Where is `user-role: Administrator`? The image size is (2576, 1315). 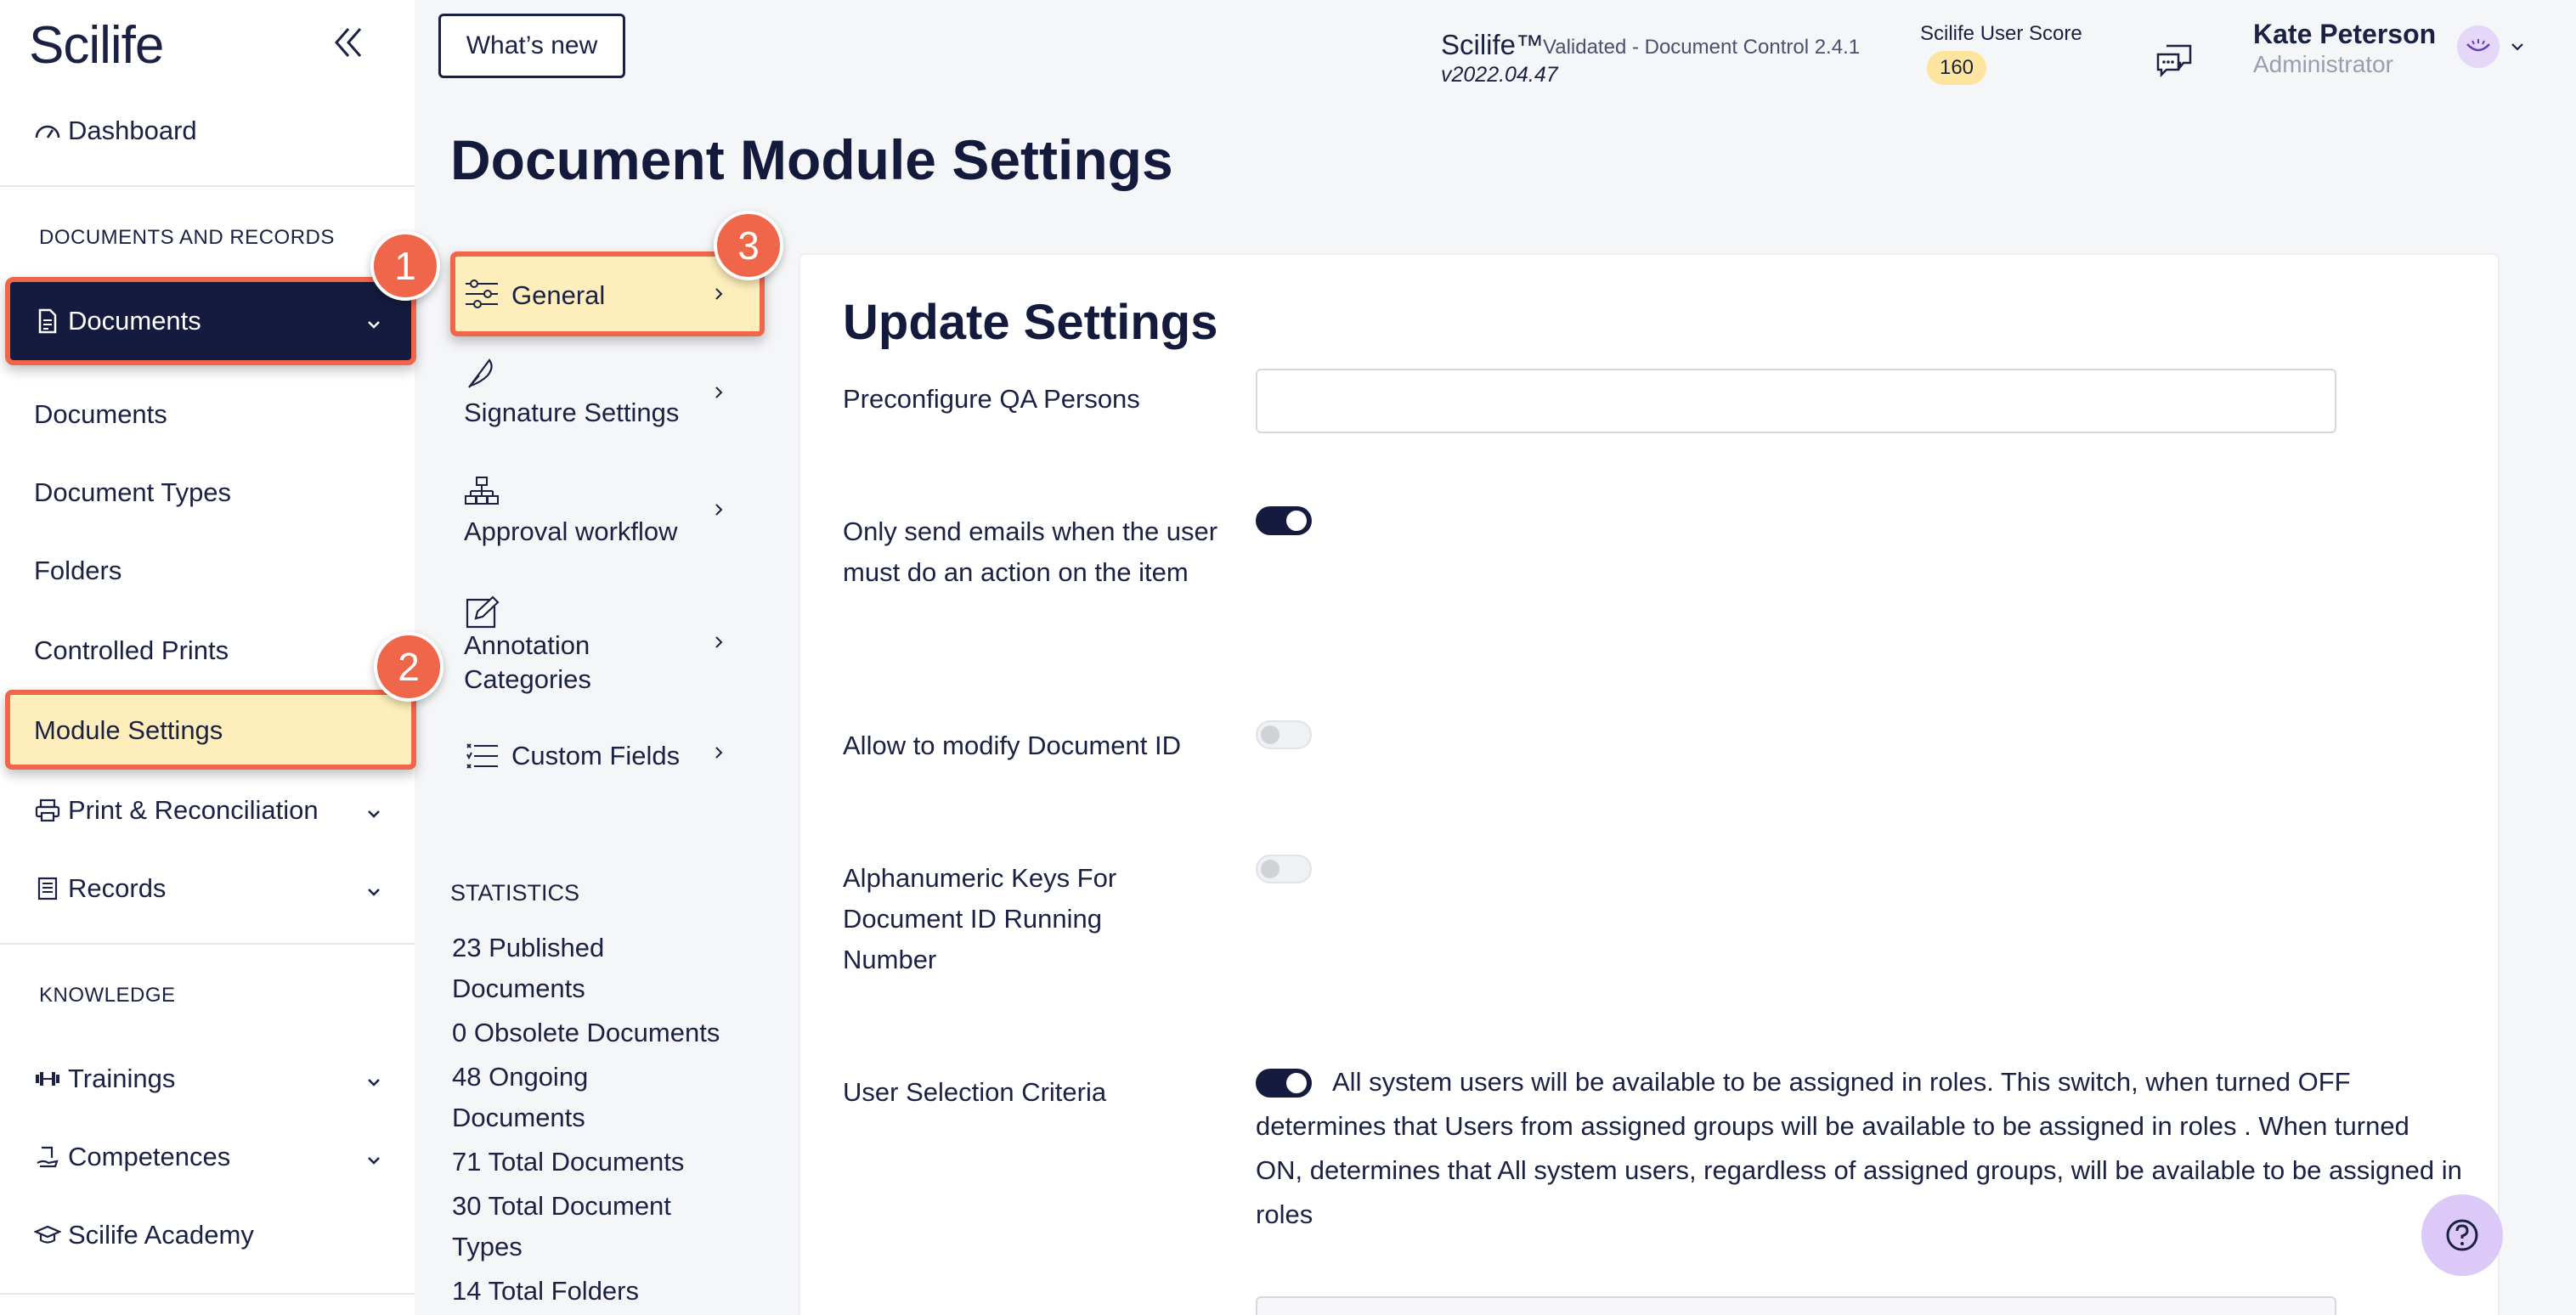
user-role: Administrator is located at coordinates (2323, 64).